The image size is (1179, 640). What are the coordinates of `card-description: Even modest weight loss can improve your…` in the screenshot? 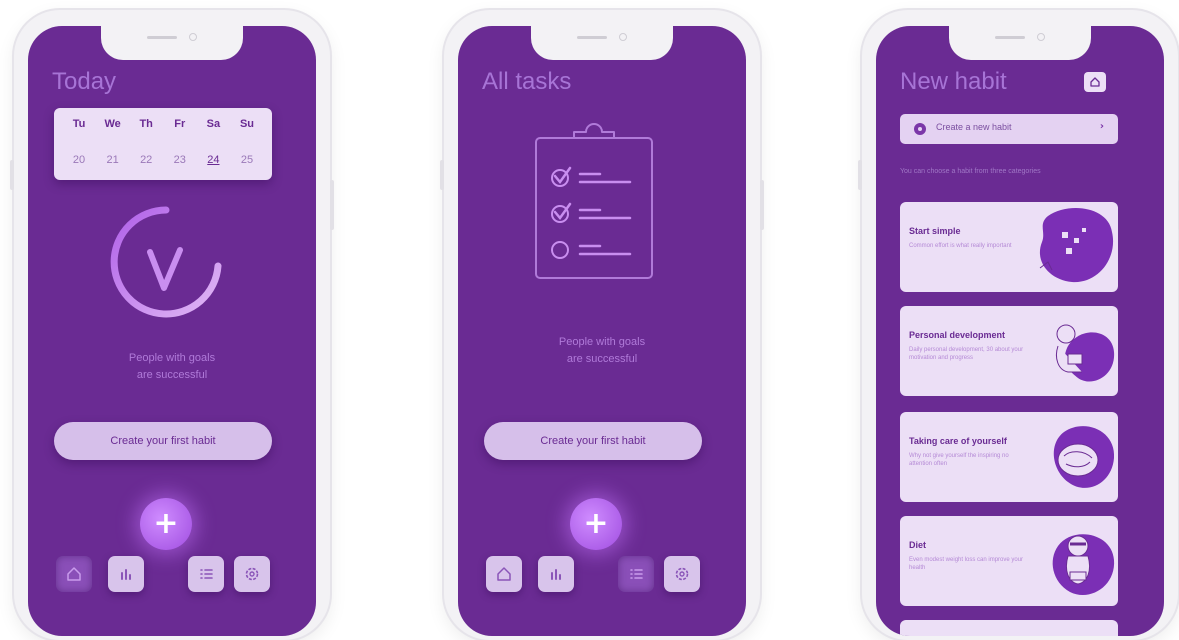 It's located at (966, 564).